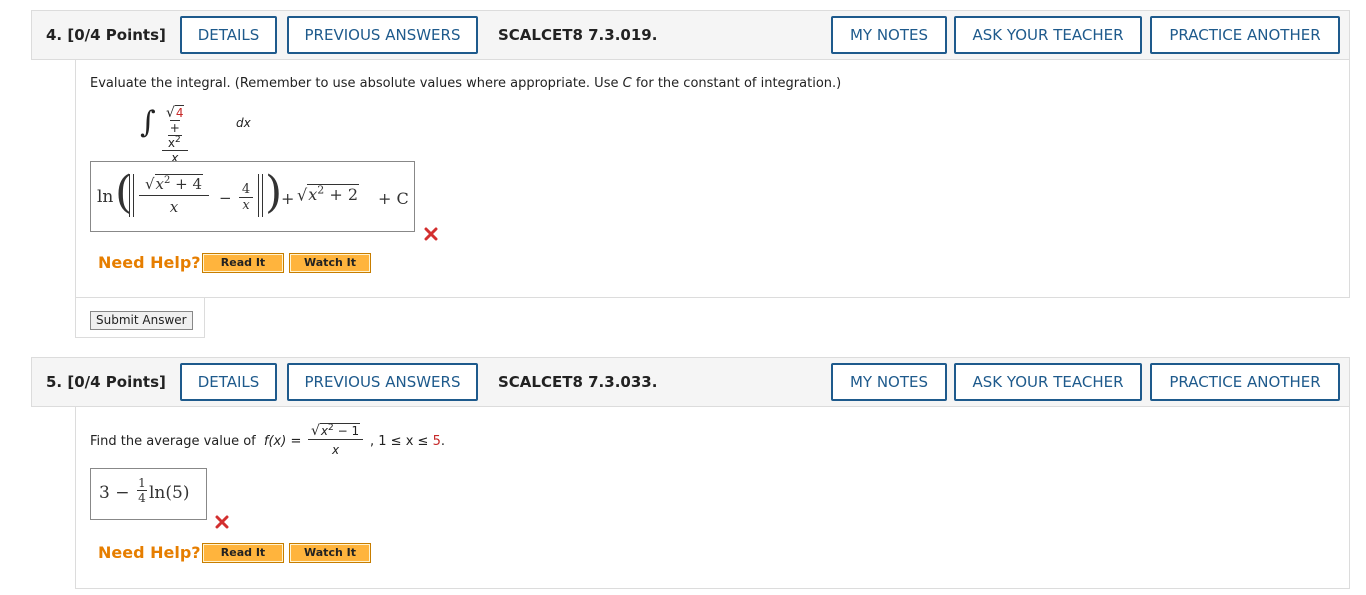 The image size is (1366, 595). Describe the element at coordinates (336, 440) in the screenshot. I see `function-fraction: √x2 − 1 x` at that location.